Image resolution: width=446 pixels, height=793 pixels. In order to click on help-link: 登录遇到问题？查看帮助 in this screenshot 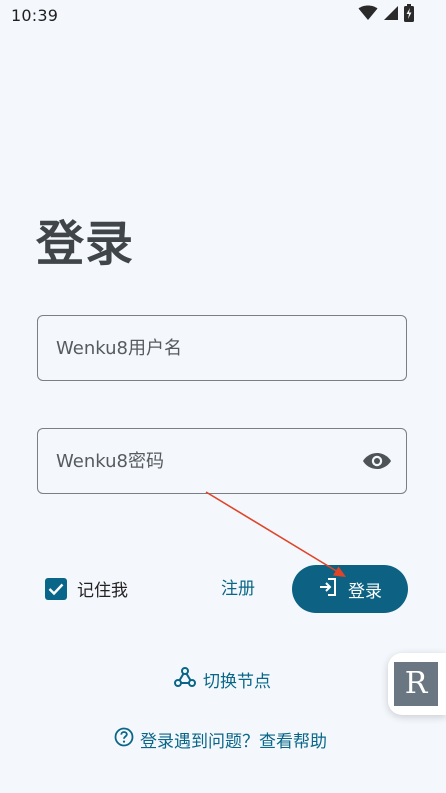, I will do `click(220, 739)`.